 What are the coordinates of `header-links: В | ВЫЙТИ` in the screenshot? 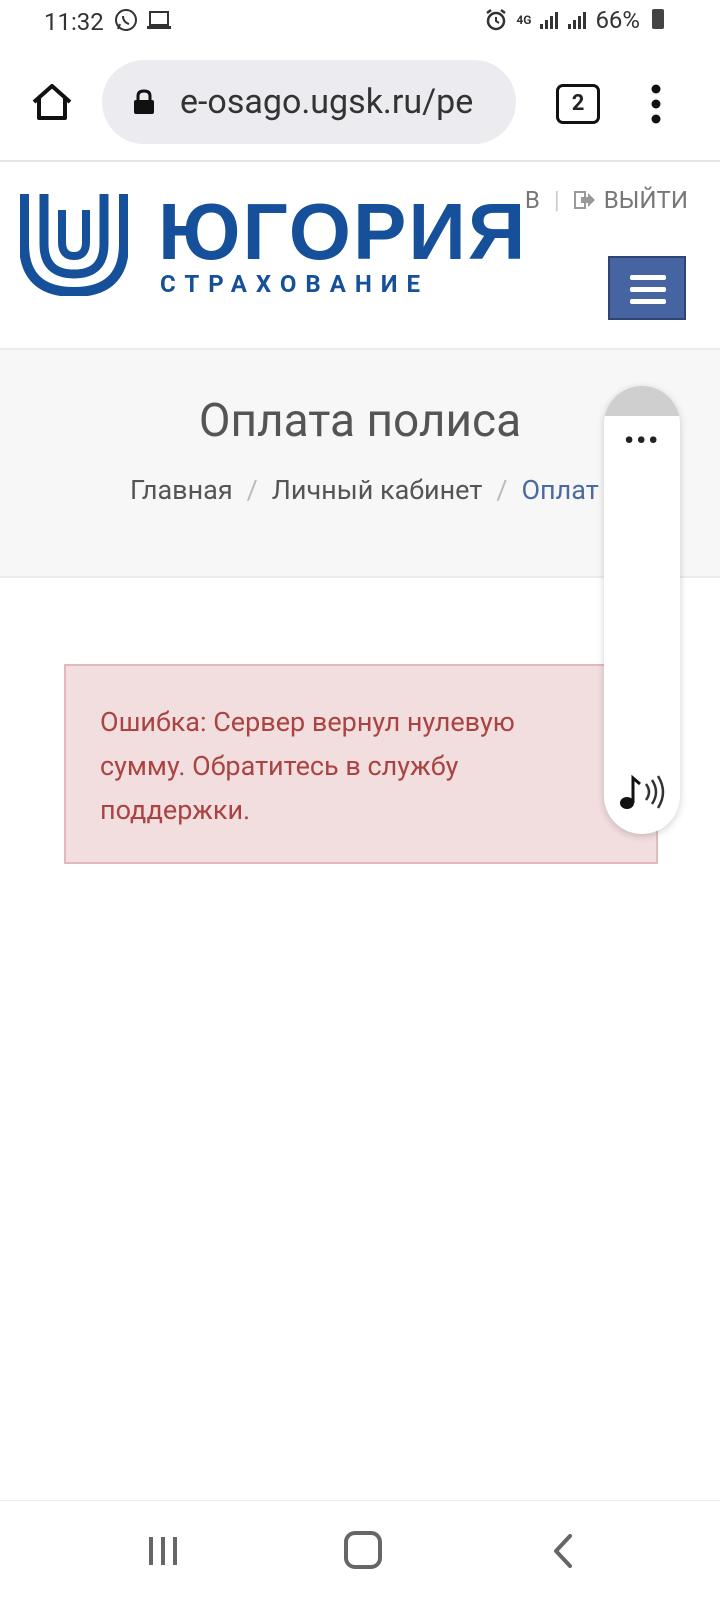 It's located at (606, 200).